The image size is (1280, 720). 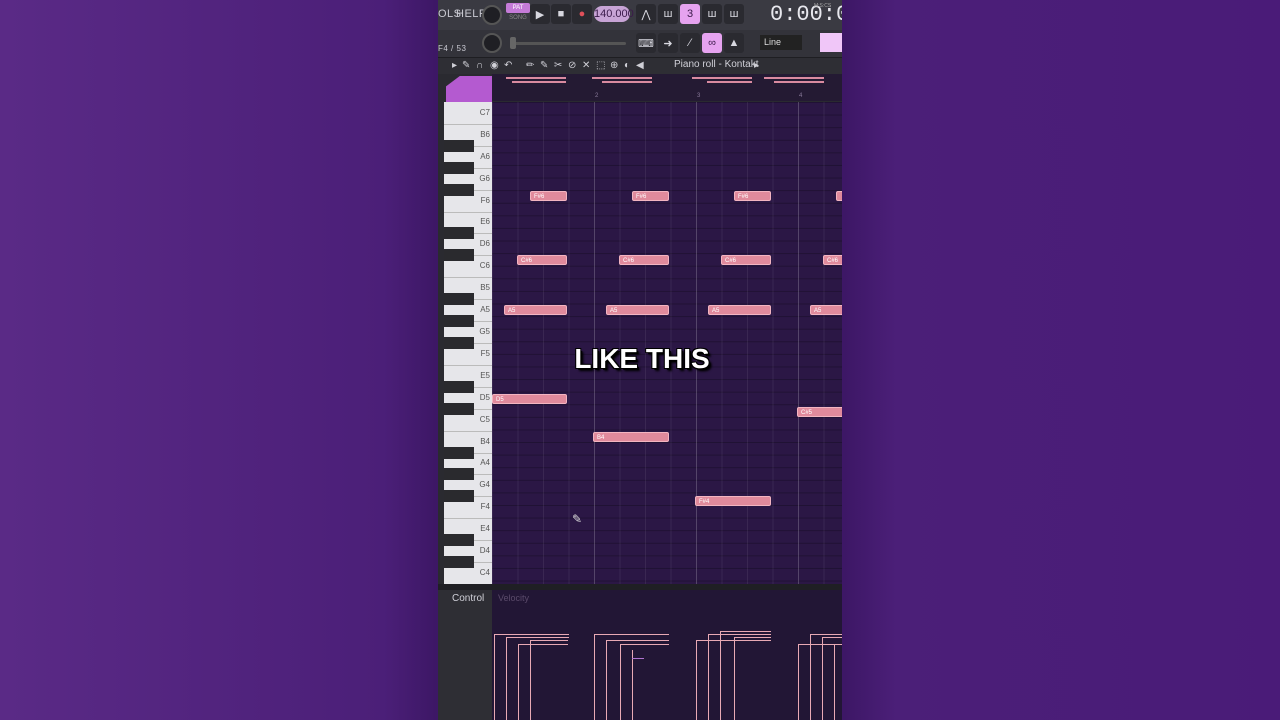 I want to click on velocity-lane: Velocity, so click(x=667, y=655).